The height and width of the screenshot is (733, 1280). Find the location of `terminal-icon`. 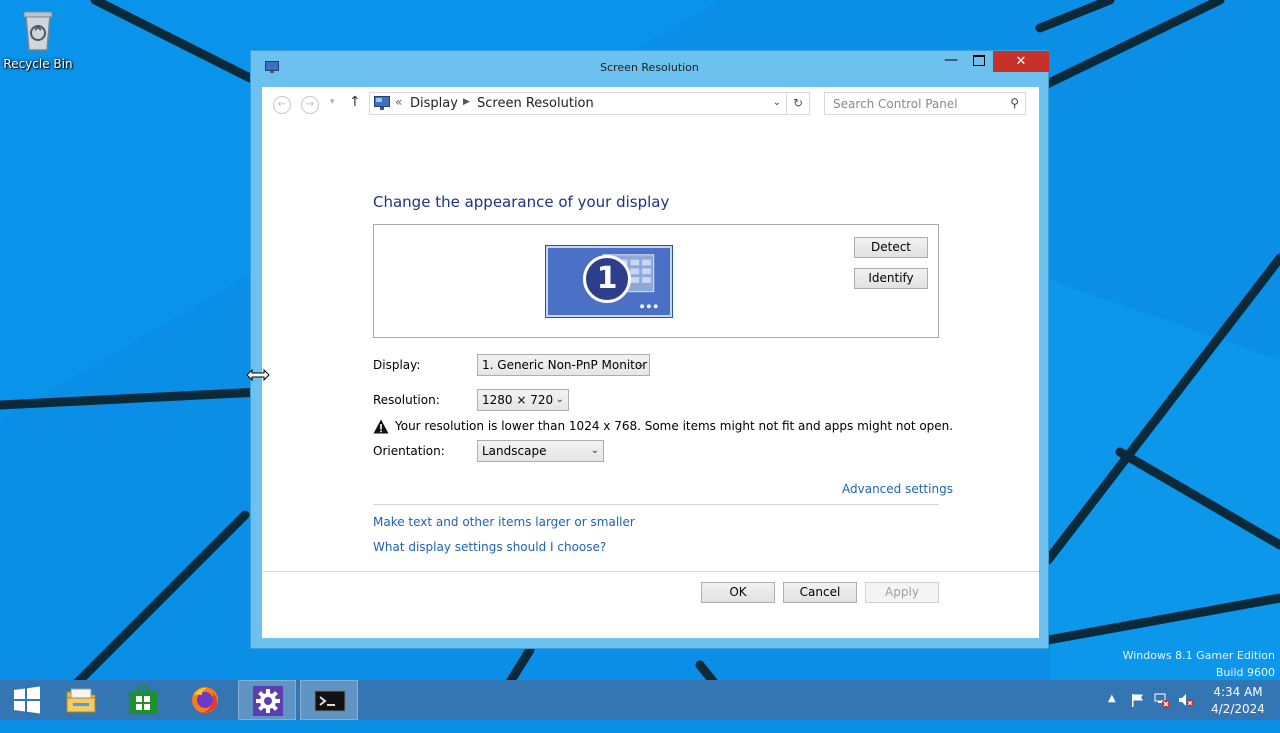

terminal-icon is located at coordinates (330, 701).